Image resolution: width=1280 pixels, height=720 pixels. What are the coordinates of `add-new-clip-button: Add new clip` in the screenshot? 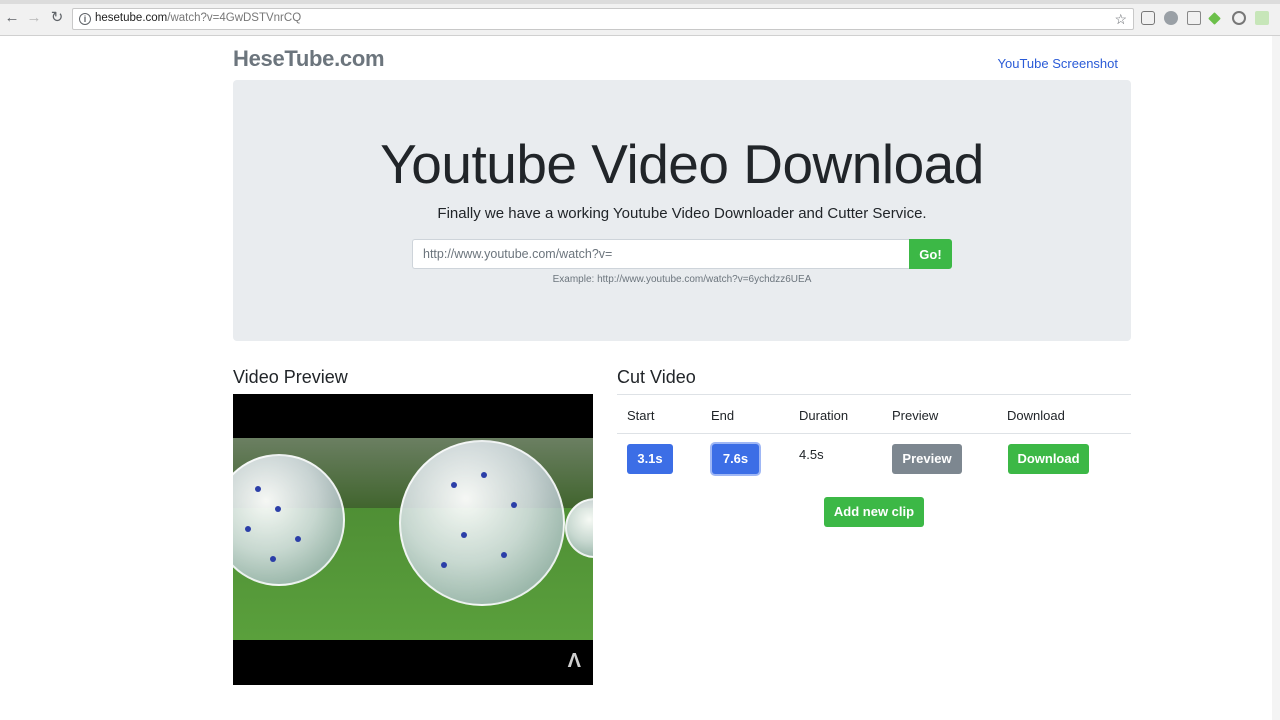 It's located at (874, 512).